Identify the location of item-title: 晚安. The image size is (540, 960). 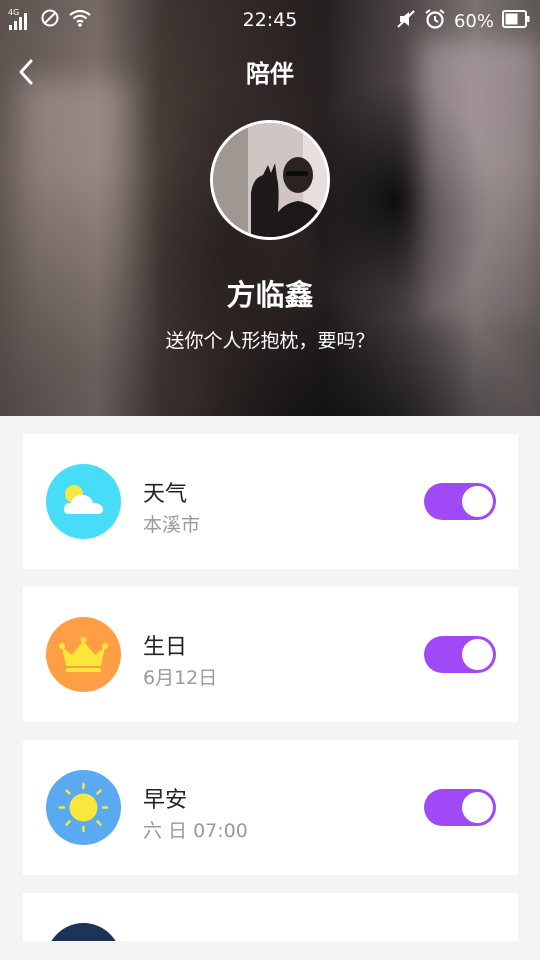
(165, 938).